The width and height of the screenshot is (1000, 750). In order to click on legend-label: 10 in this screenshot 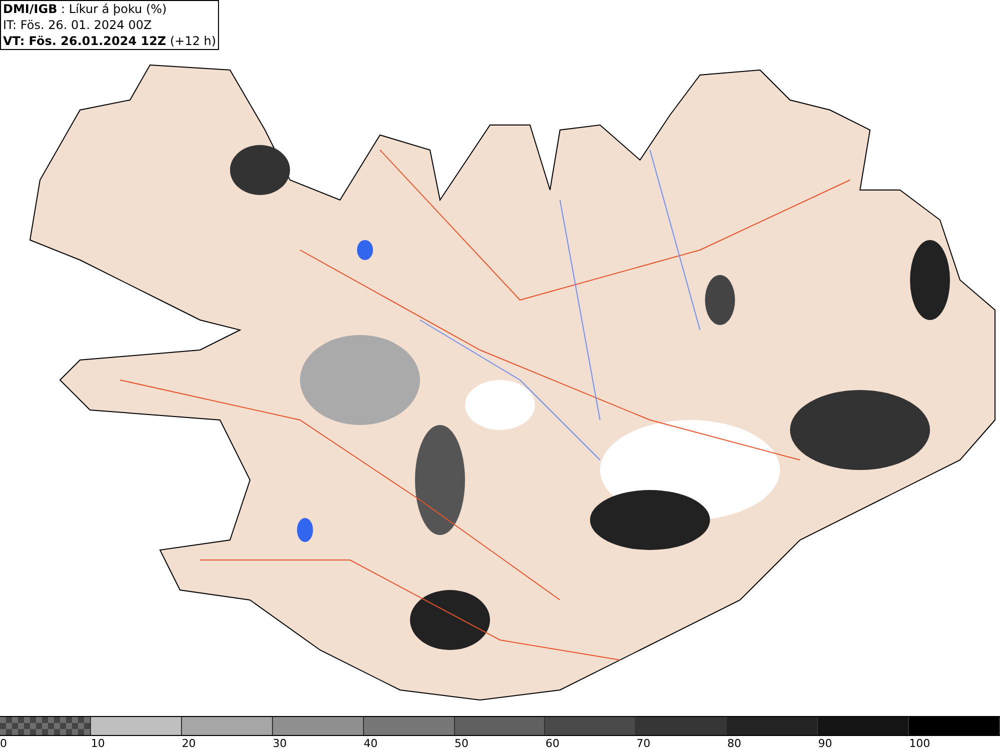, I will do `click(97, 743)`.